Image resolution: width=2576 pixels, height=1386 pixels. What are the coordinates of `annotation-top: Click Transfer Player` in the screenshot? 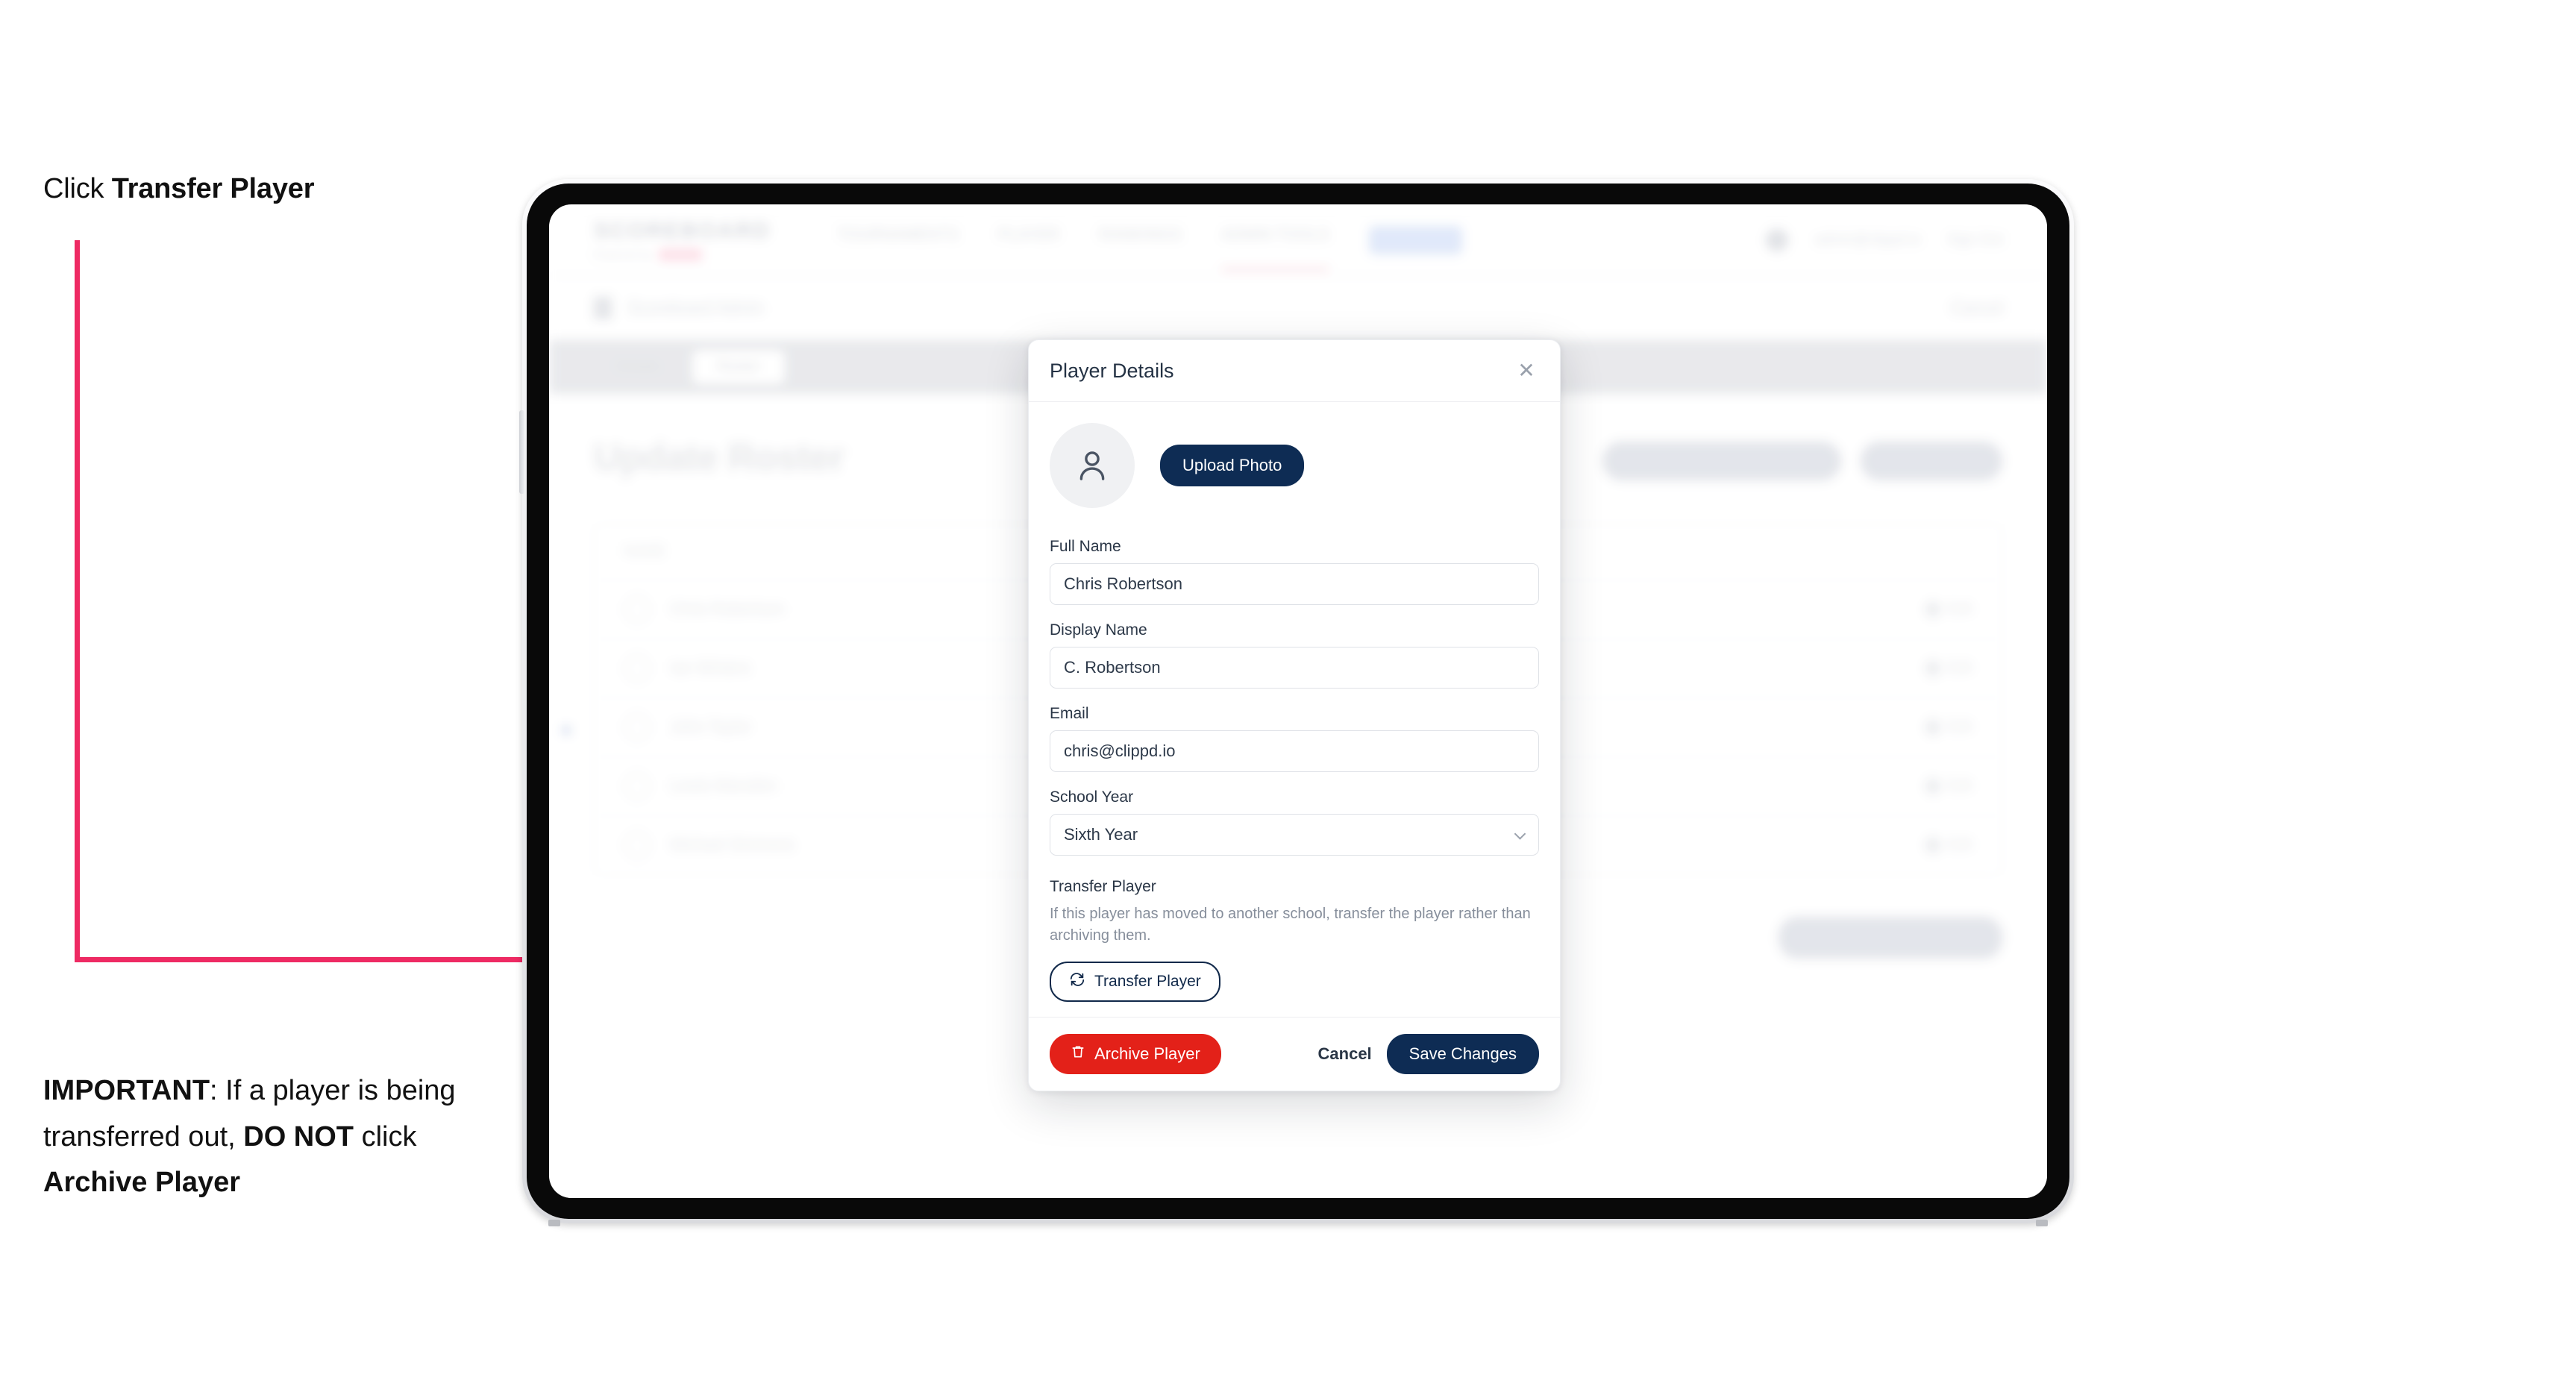 It's located at (179, 189).